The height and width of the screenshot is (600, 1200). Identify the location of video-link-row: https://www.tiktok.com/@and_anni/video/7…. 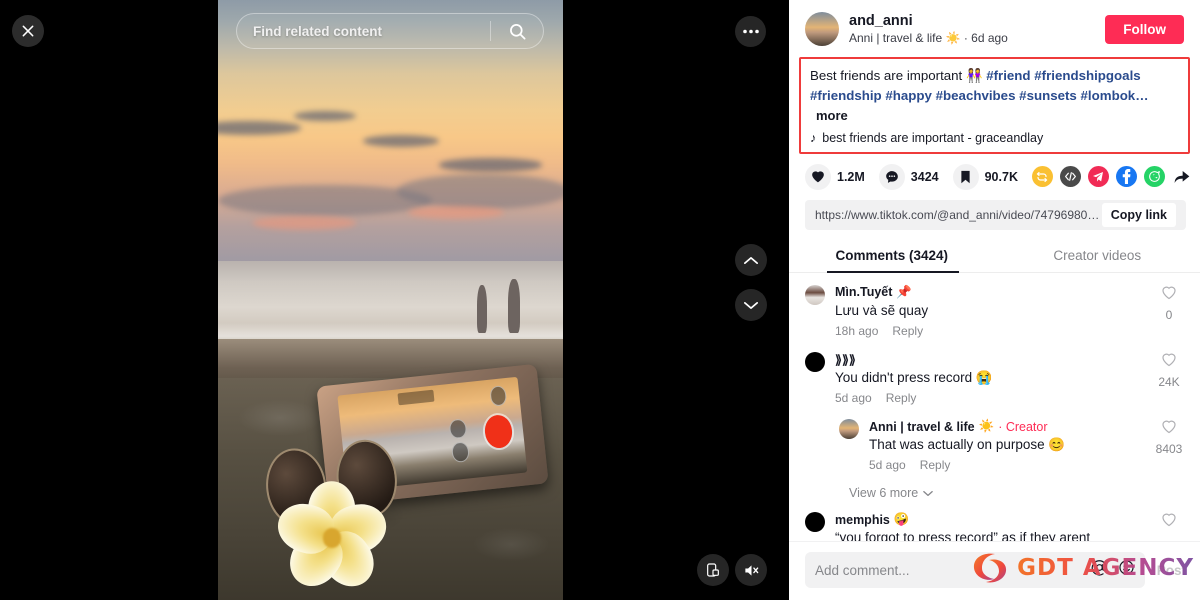
(995, 214).